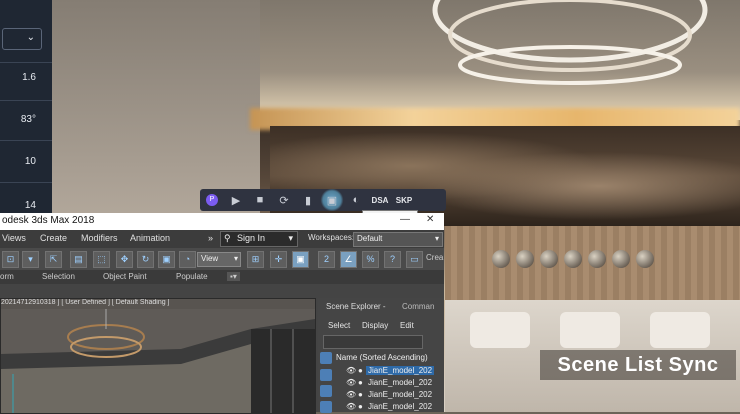  What do you see at coordinates (53, 259) in the screenshot?
I see `select-icon: ⇱` at bounding box center [53, 259].